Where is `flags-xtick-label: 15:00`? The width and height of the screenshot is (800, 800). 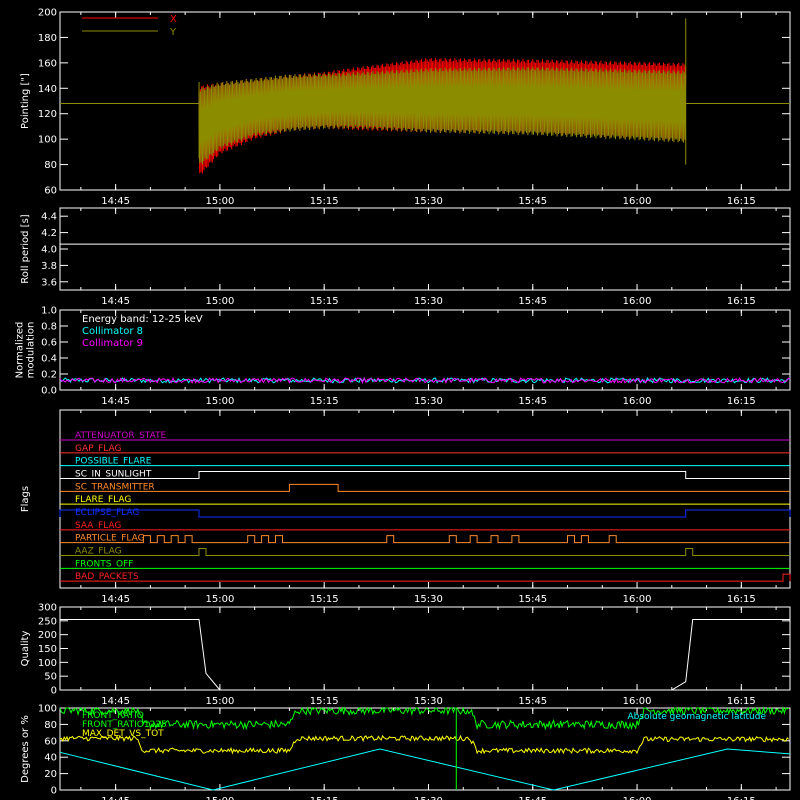 flags-xtick-label: 15:00 is located at coordinates (219, 599).